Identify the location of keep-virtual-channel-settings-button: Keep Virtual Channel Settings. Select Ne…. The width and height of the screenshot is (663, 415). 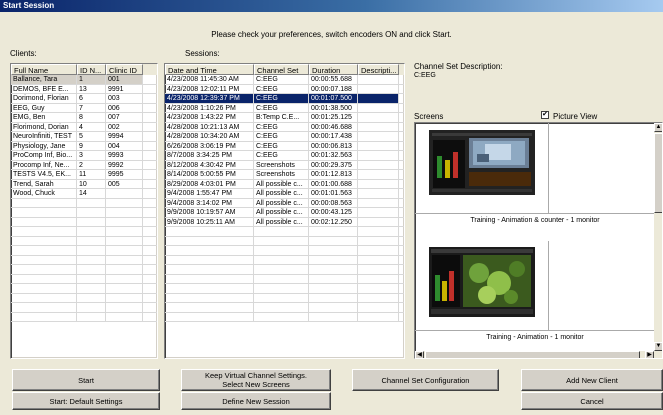
(256, 380).